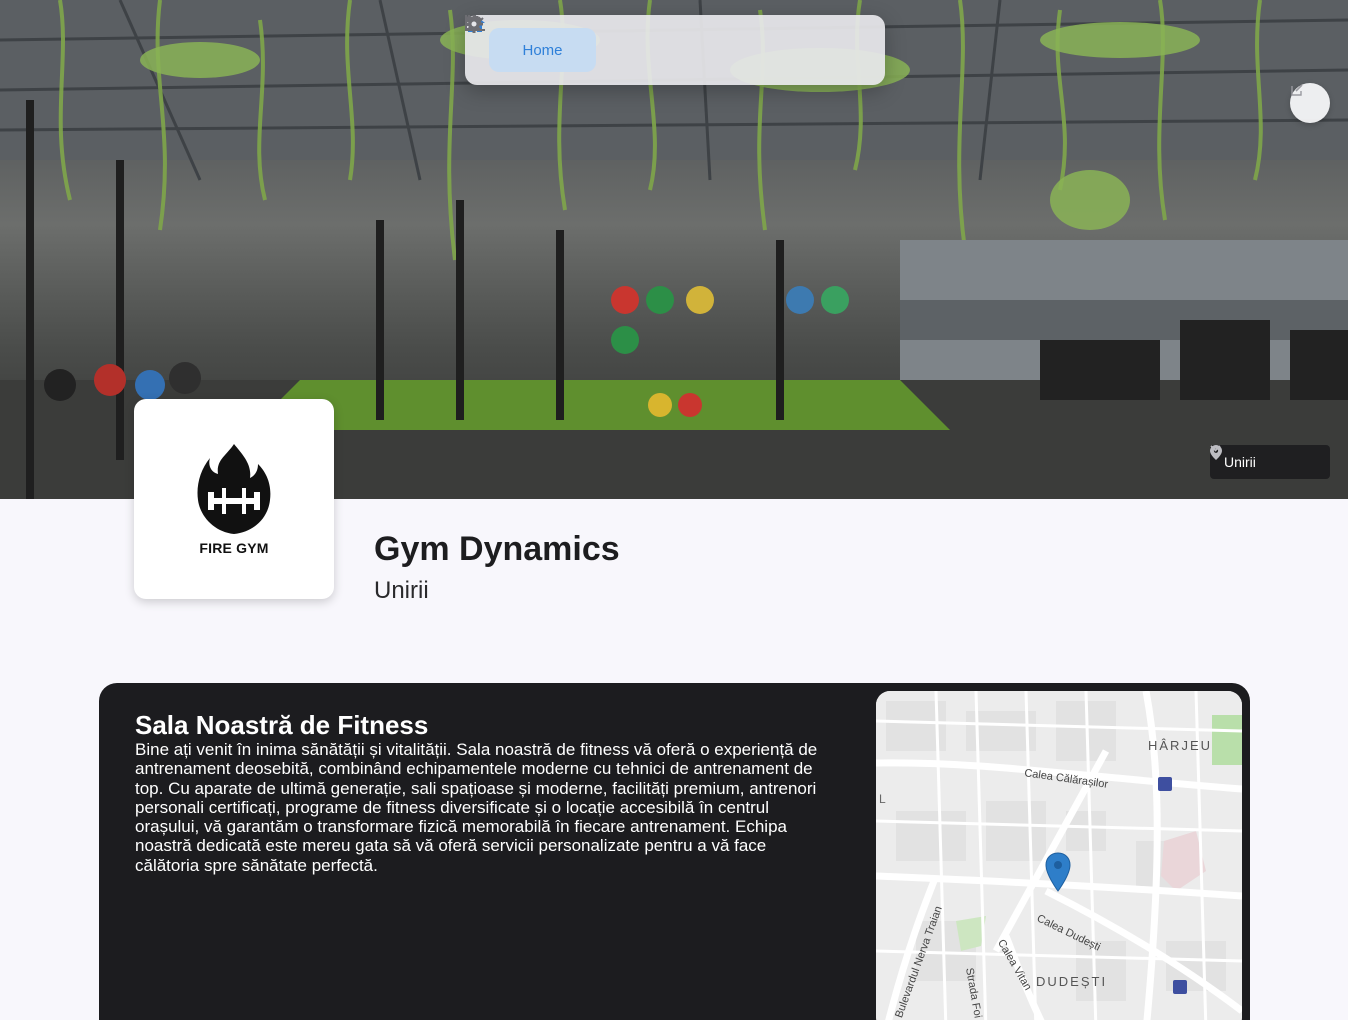  Describe the element at coordinates (1240, 462) in the screenshot. I see `location-select-value: Unirii` at that location.